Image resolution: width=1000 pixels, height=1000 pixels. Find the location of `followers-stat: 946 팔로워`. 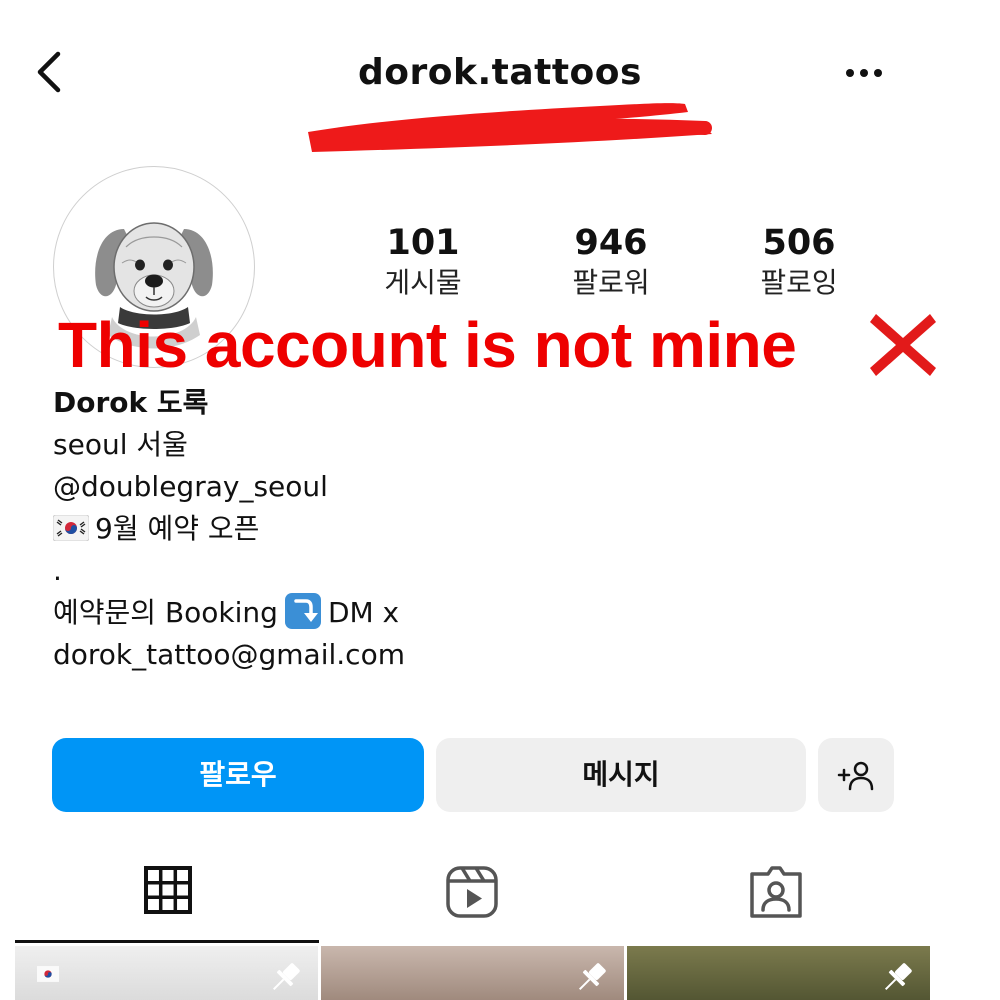

followers-stat: 946 팔로워 is located at coordinates (611, 262).